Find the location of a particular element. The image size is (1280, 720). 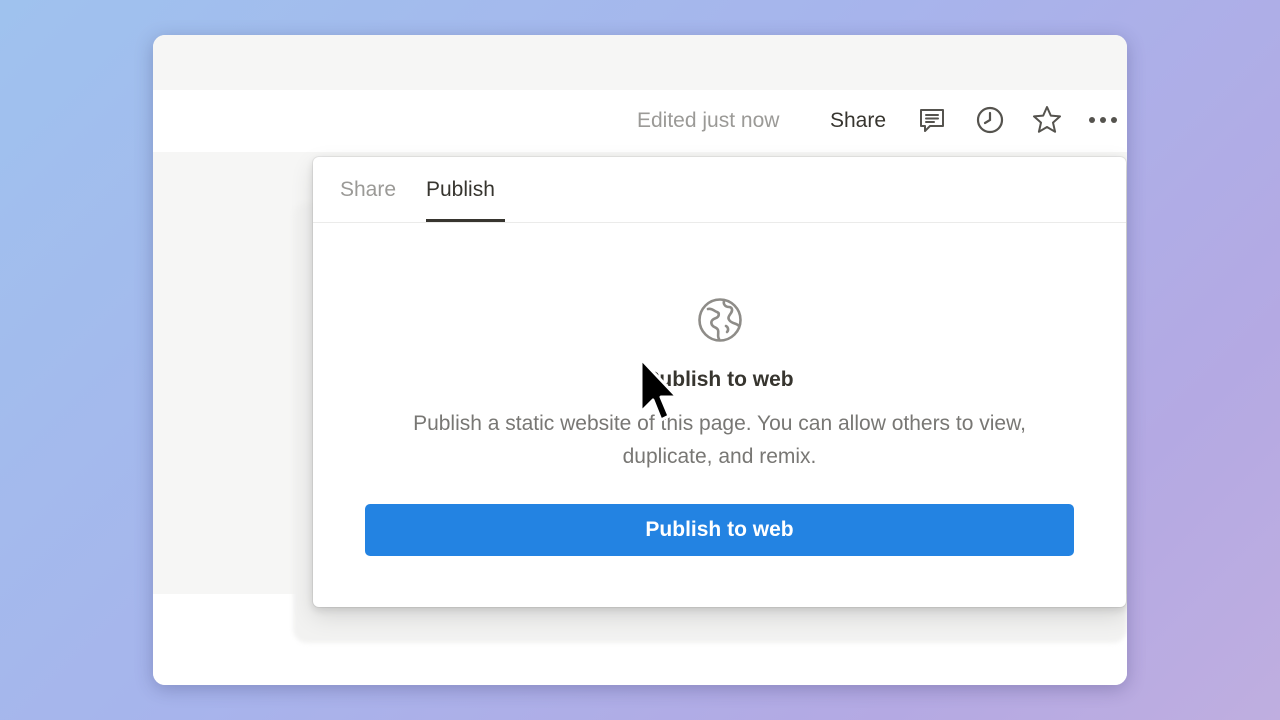

window-titlebar is located at coordinates (640, 62).